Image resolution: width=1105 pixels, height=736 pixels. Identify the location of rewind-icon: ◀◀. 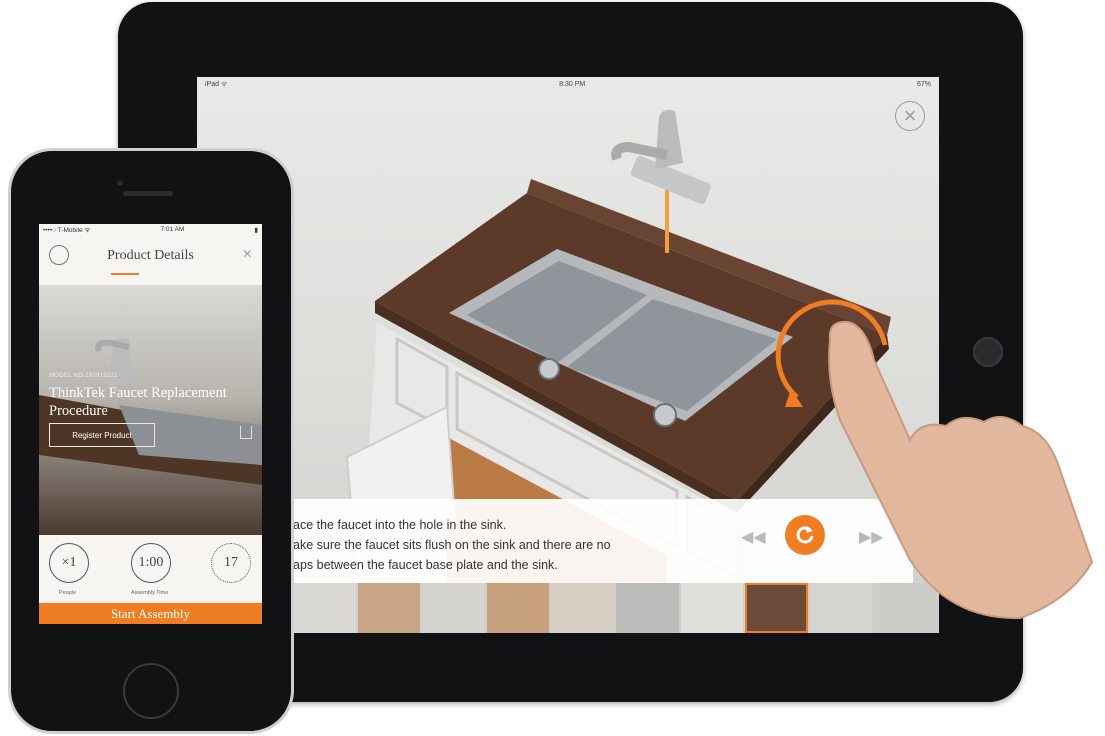
(753, 537).